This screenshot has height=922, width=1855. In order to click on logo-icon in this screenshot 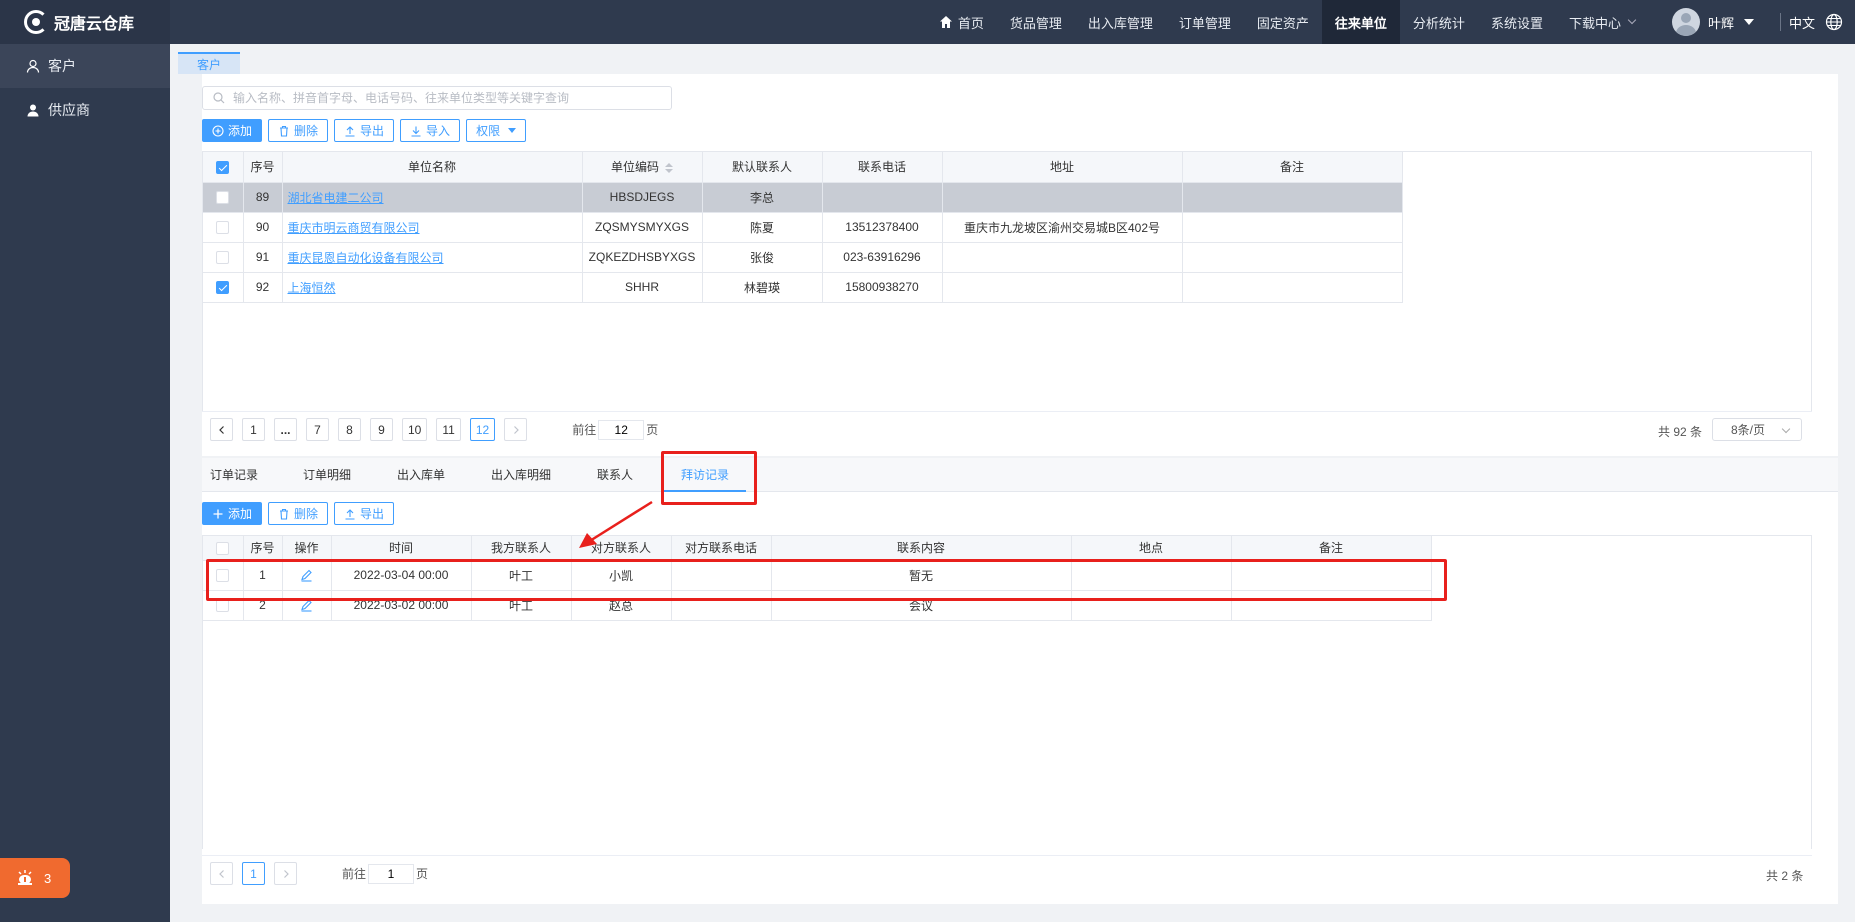, I will do `click(36, 22)`.